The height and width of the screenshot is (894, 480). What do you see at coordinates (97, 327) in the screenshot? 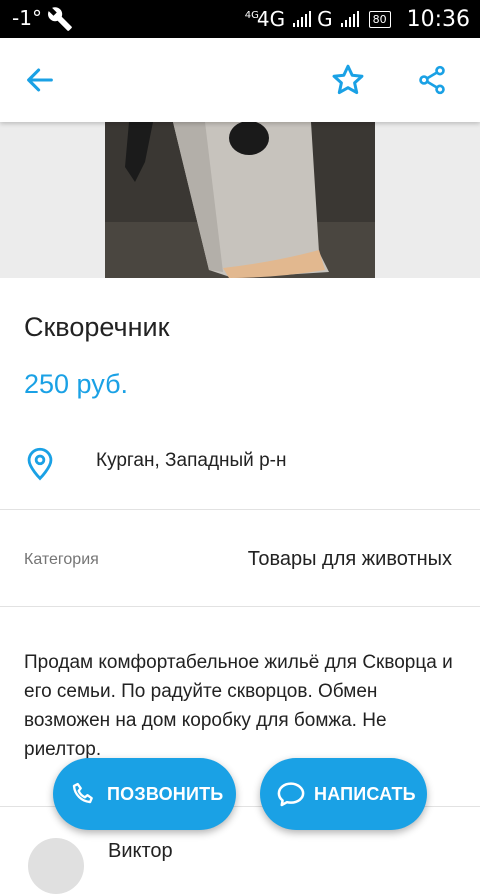
I see `listing-title: Скворечник` at bounding box center [97, 327].